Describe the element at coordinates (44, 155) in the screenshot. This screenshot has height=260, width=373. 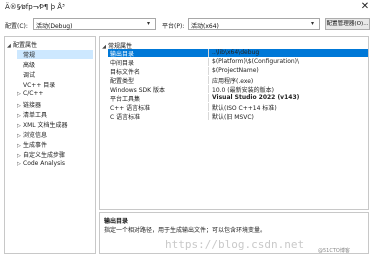
I see `tree-node-label: 自定义生成步骤` at that location.